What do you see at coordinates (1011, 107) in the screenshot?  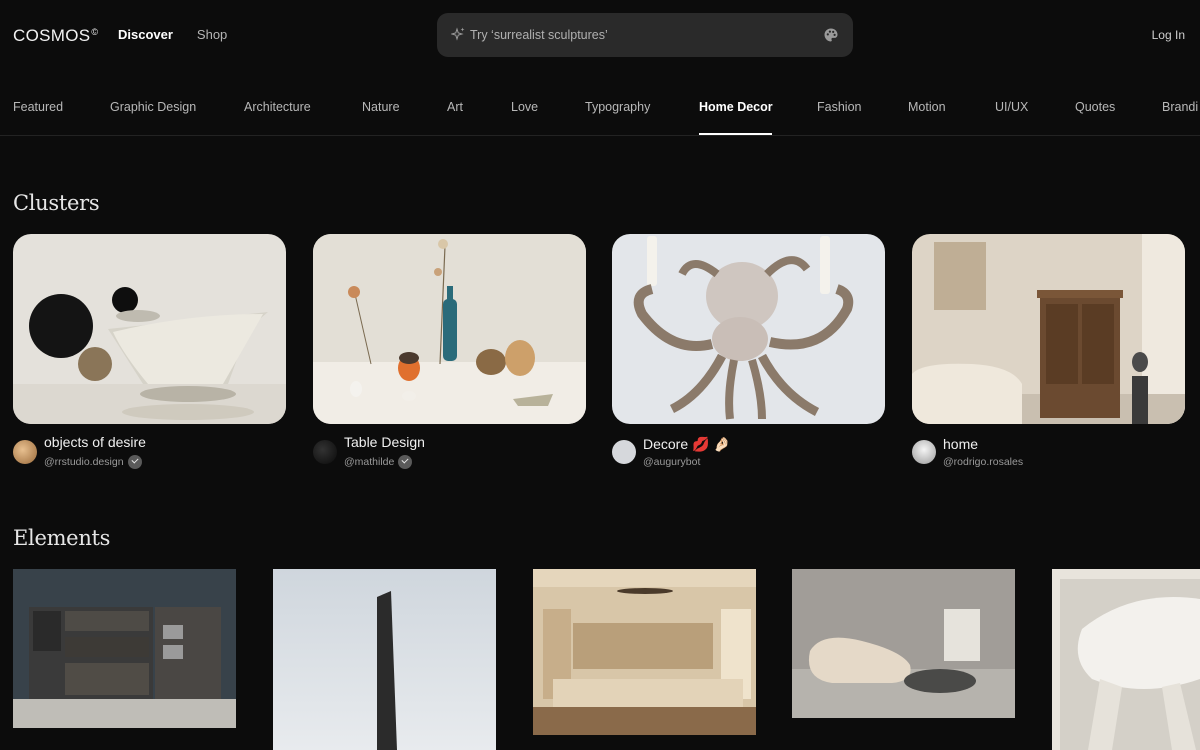 I see `tab-ui-ux: UI/UX` at bounding box center [1011, 107].